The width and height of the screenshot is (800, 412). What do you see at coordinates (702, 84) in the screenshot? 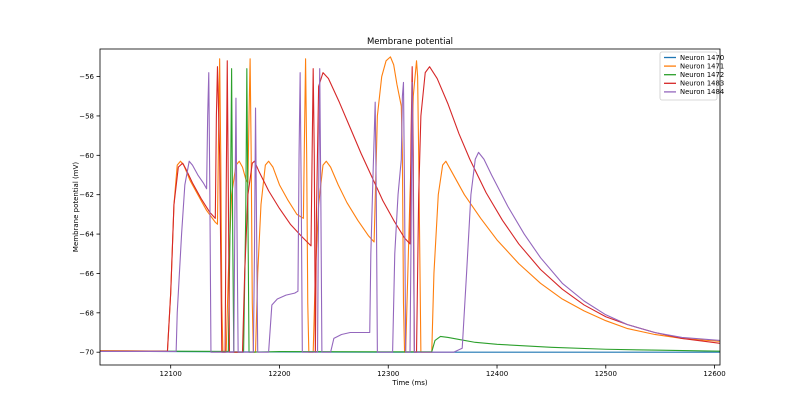
I see `legend-label-neuron-1483: Neuron 1483` at bounding box center [702, 84].